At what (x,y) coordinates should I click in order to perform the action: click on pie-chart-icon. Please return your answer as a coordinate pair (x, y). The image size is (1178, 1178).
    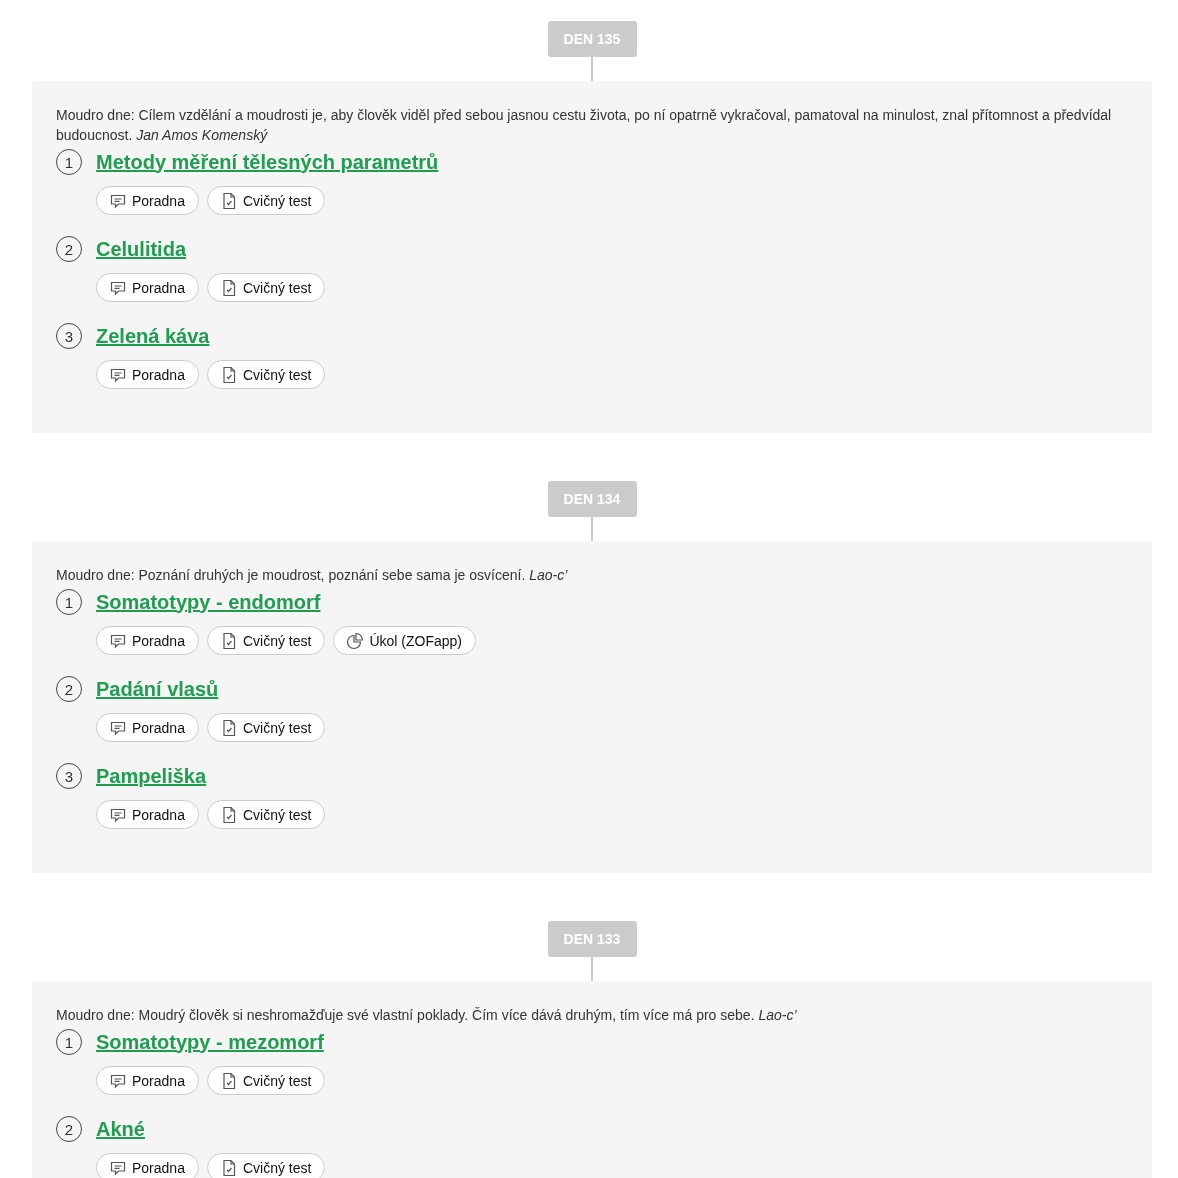
    Looking at the image, I should click on (355, 640).